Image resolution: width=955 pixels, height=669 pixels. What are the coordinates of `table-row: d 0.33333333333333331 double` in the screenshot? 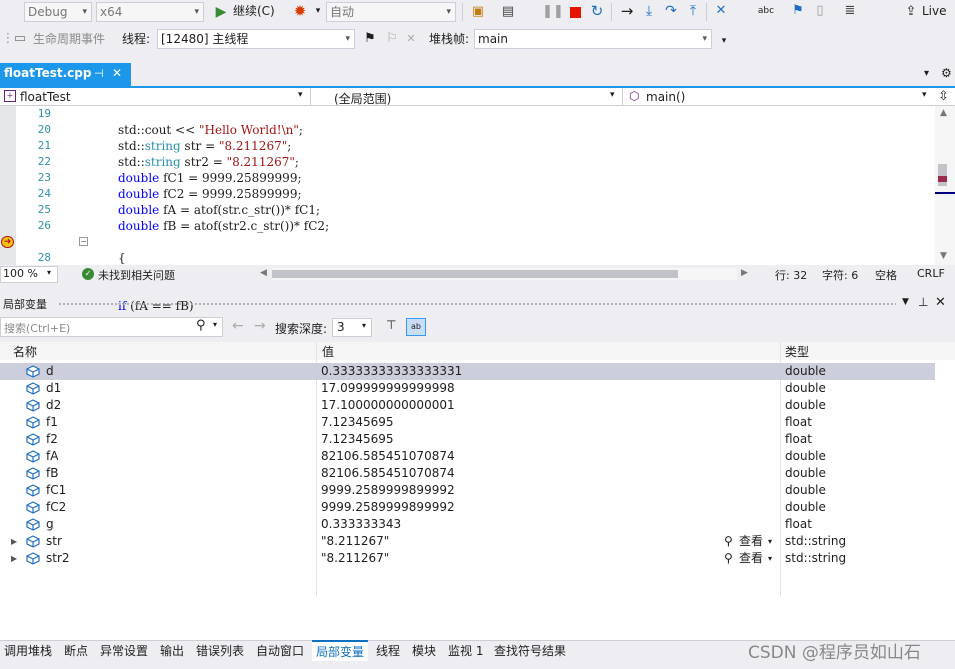 It's located at (467, 371).